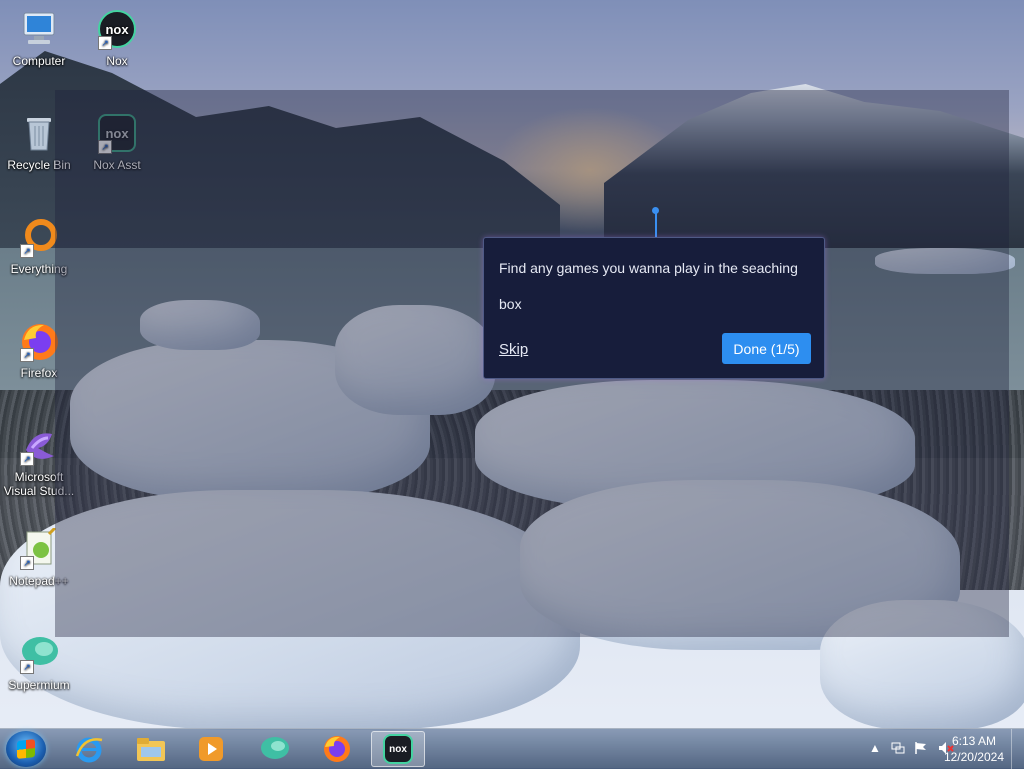  What do you see at coordinates (766, 348) in the screenshot?
I see `done-button: Done (1/5)` at bounding box center [766, 348].